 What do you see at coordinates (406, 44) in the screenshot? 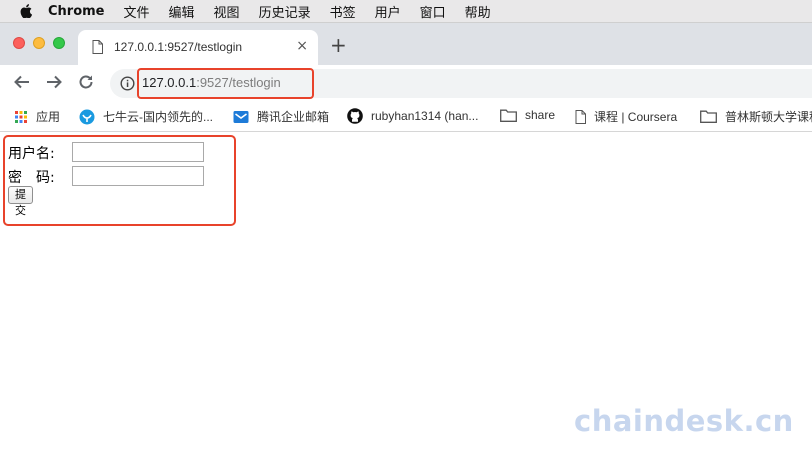
I see `tab-strip: 127.0.0.1:9527/testlogin × +` at bounding box center [406, 44].